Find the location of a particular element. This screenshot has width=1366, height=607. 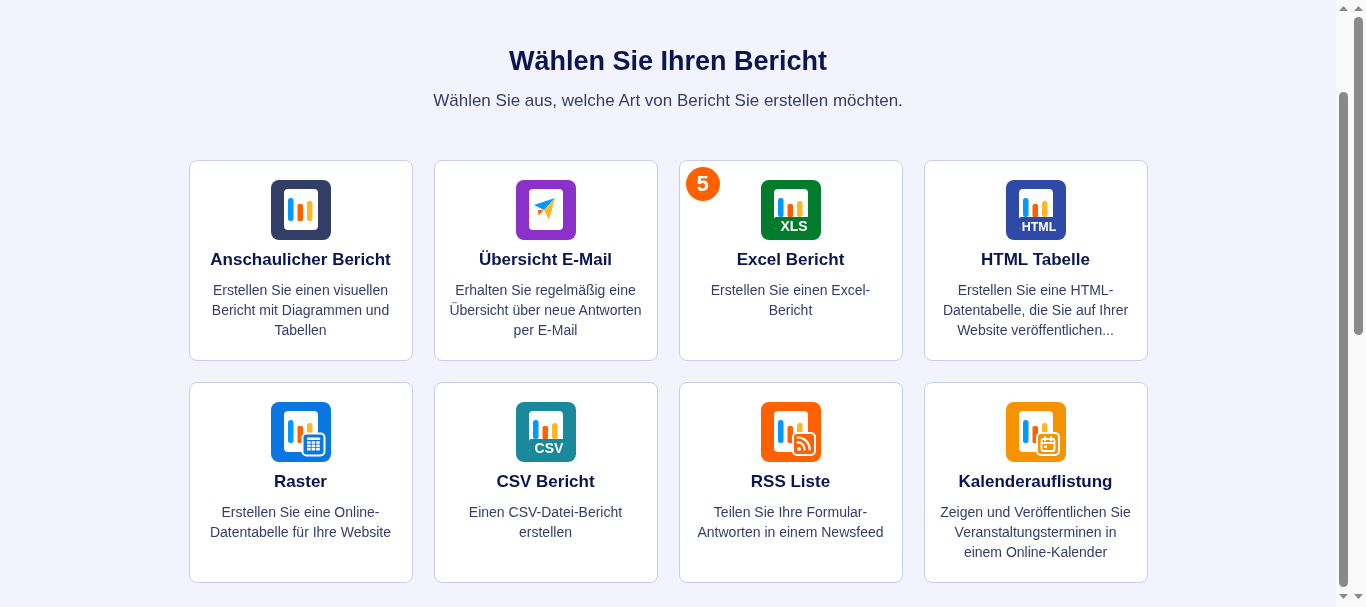

bar-chart-rss-icon is located at coordinates (790, 432).